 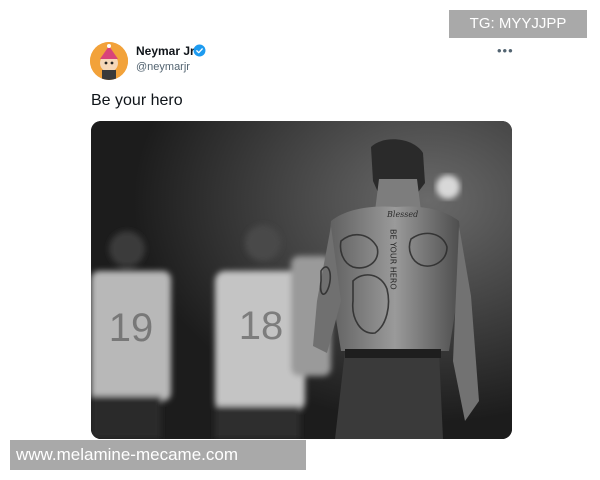 What do you see at coordinates (131, 328) in the screenshot?
I see `jersey-number-19: 19` at bounding box center [131, 328].